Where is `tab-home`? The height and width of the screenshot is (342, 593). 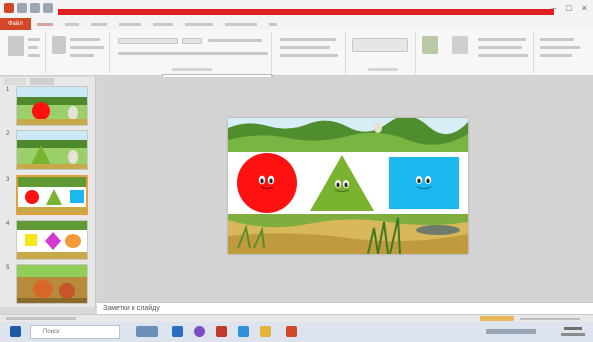
tab-home is located at coordinates (45, 24).